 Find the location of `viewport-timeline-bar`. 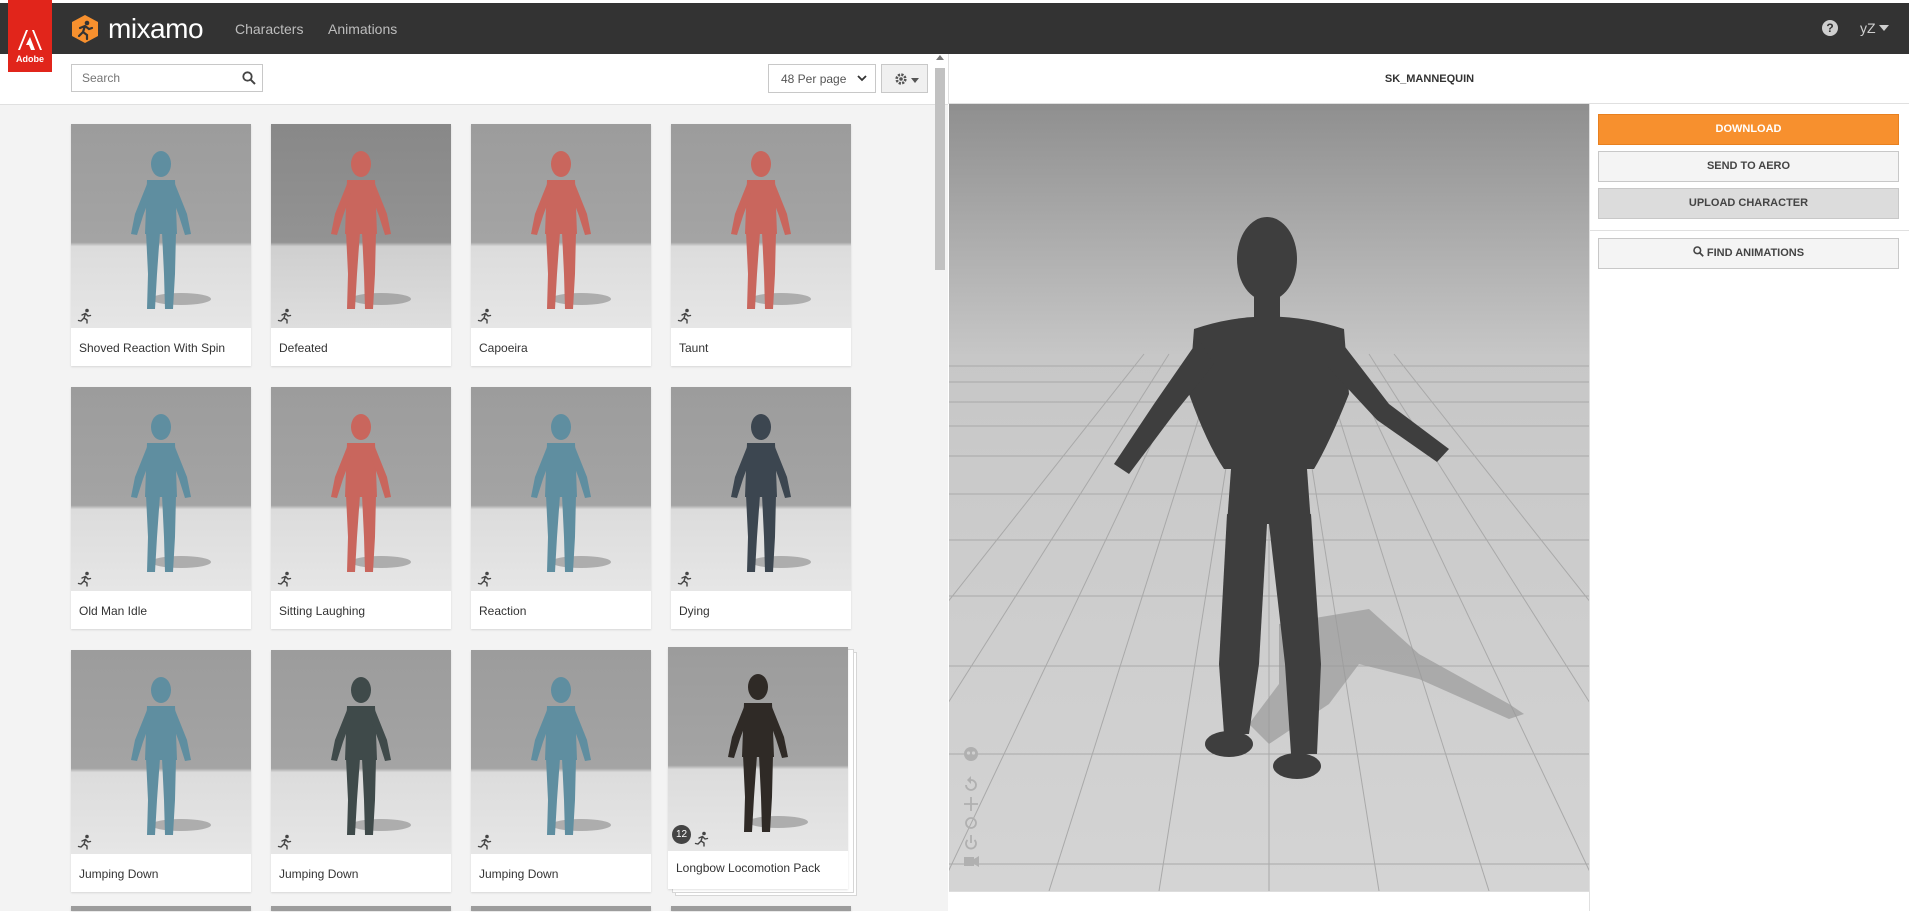

viewport-timeline-bar is located at coordinates (1269, 901).